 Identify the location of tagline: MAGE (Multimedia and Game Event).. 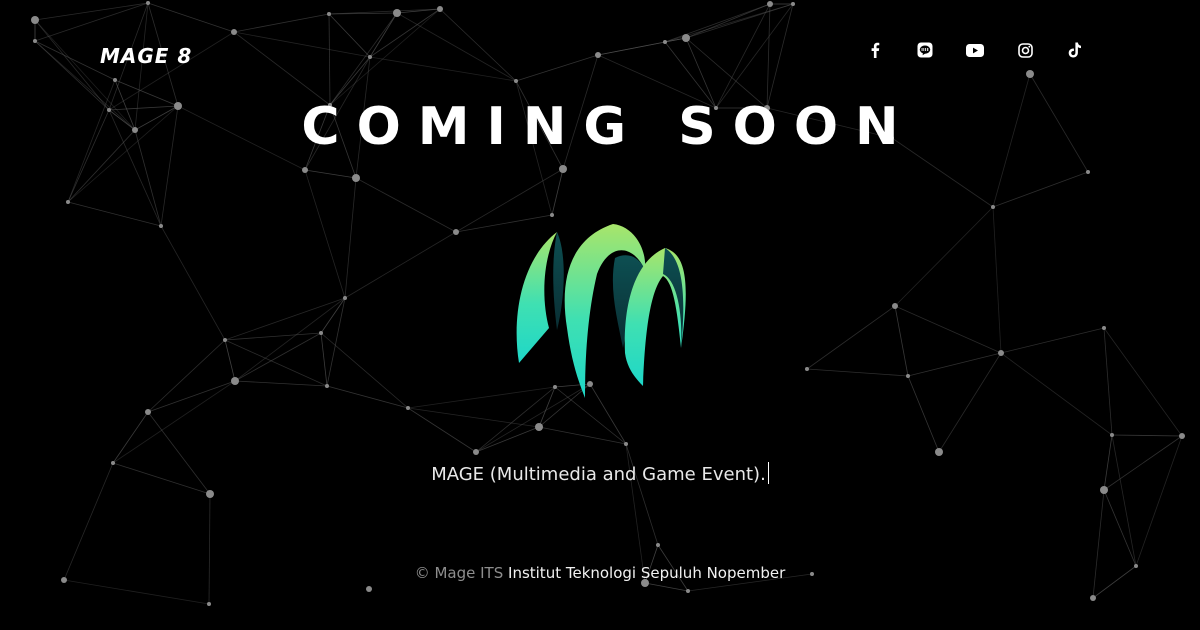
(600, 474).